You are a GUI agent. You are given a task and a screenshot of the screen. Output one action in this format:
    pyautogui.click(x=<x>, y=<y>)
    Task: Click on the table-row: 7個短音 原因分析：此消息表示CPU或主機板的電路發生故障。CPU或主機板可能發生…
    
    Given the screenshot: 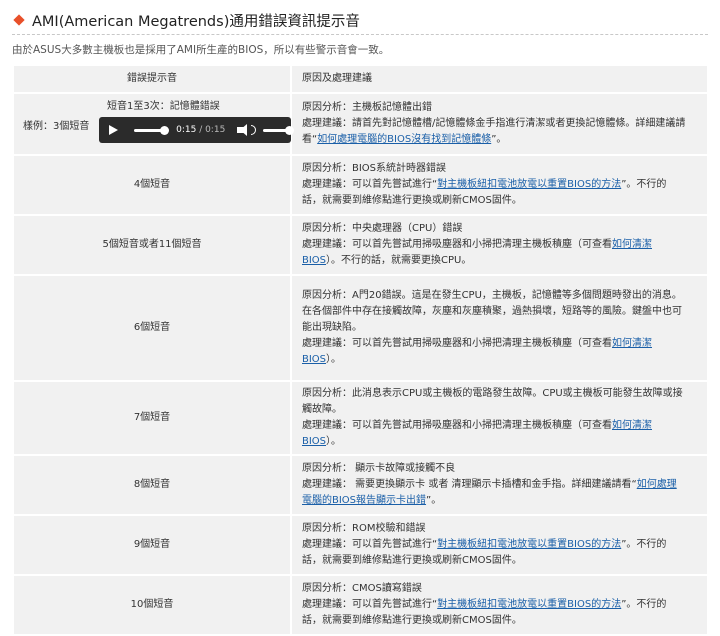 What is the action you would take?
    pyautogui.click(x=360, y=418)
    